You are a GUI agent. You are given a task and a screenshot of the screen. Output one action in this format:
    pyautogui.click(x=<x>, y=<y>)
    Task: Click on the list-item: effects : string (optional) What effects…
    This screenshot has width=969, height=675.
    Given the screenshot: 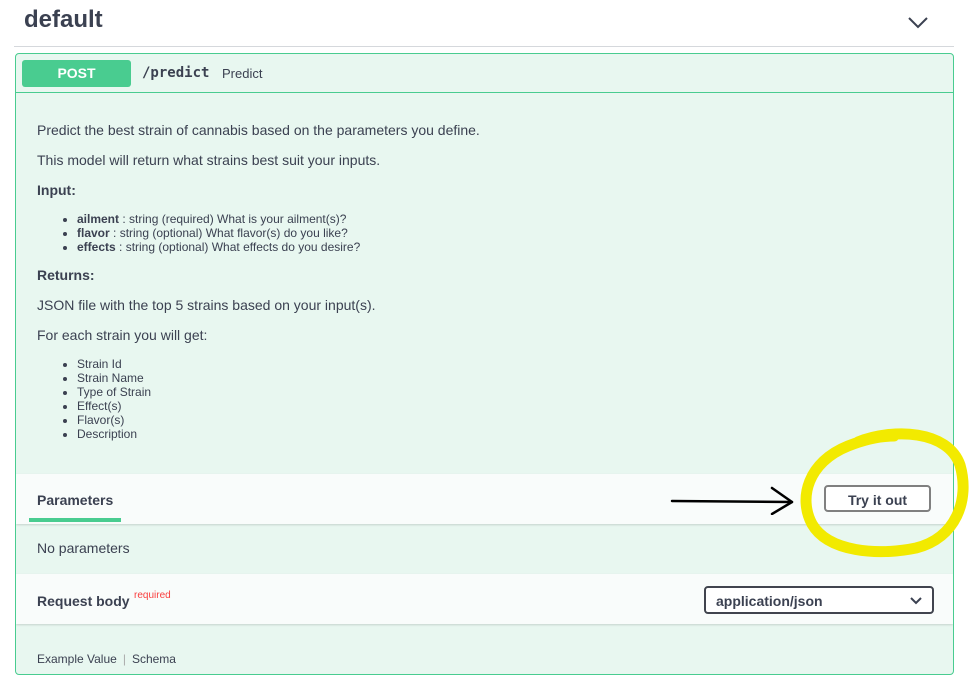 What is the action you would take?
    pyautogui.click(x=218, y=247)
    